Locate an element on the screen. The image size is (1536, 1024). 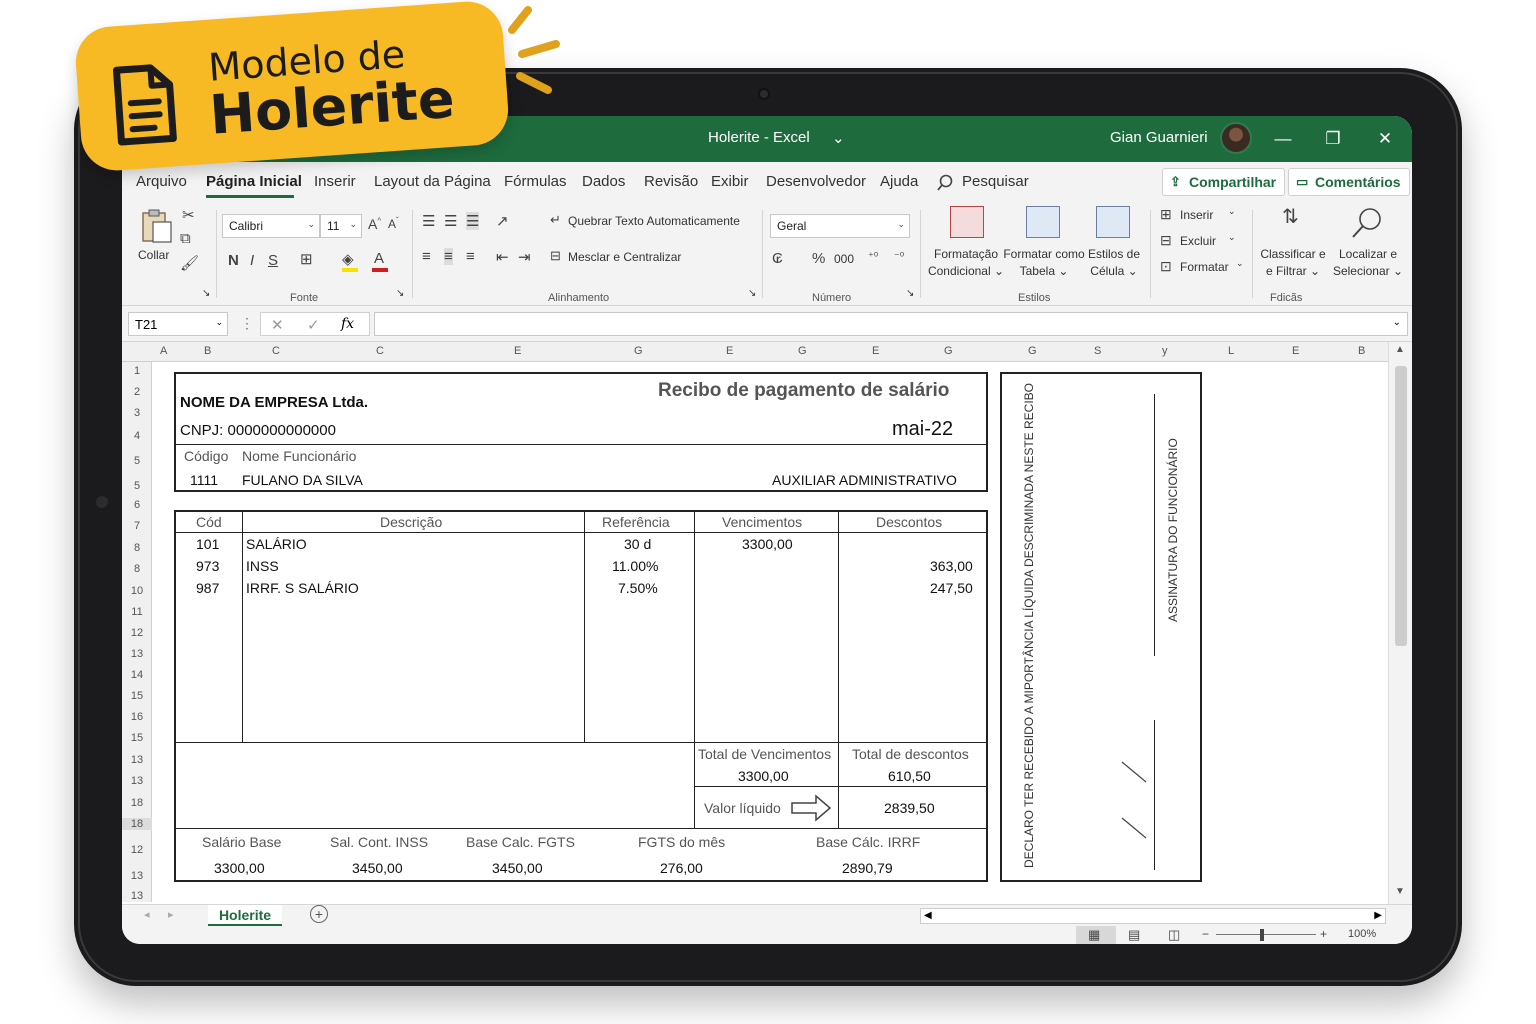
tab-pagina-inicial: Página Inicial is located at coordinates (254, 181).